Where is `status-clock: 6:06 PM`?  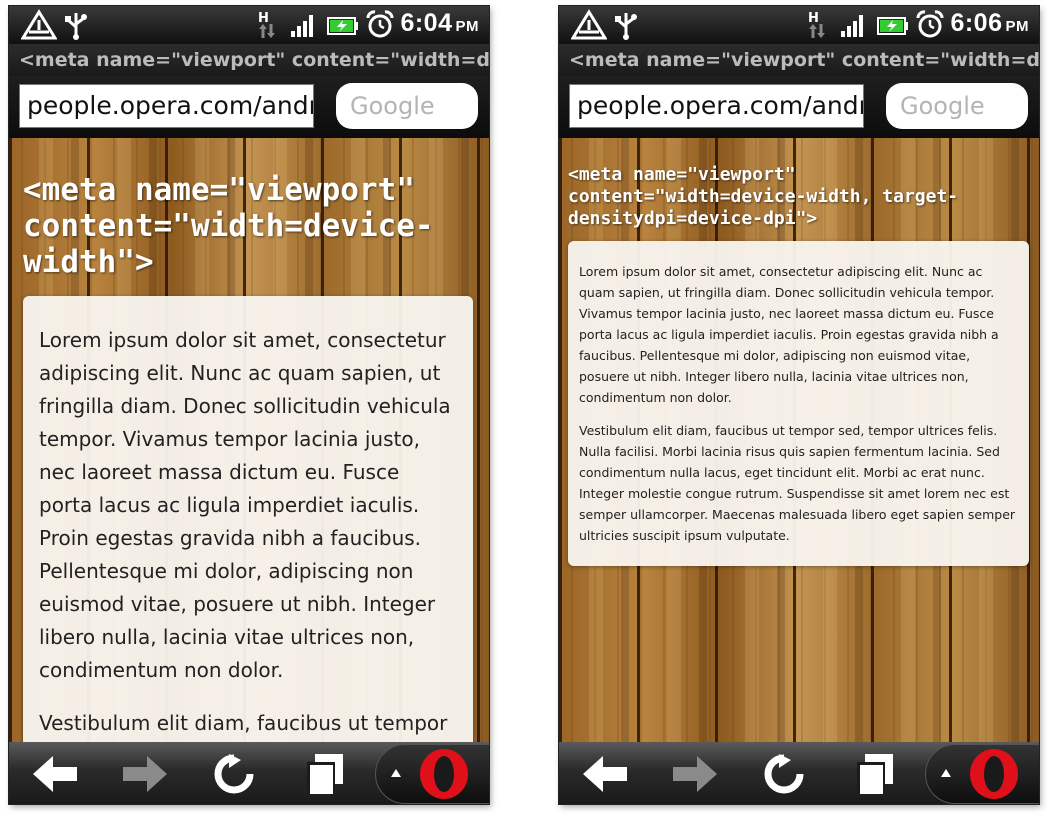
status-clock: 6:06 PM is located at coordinates (989, 23).